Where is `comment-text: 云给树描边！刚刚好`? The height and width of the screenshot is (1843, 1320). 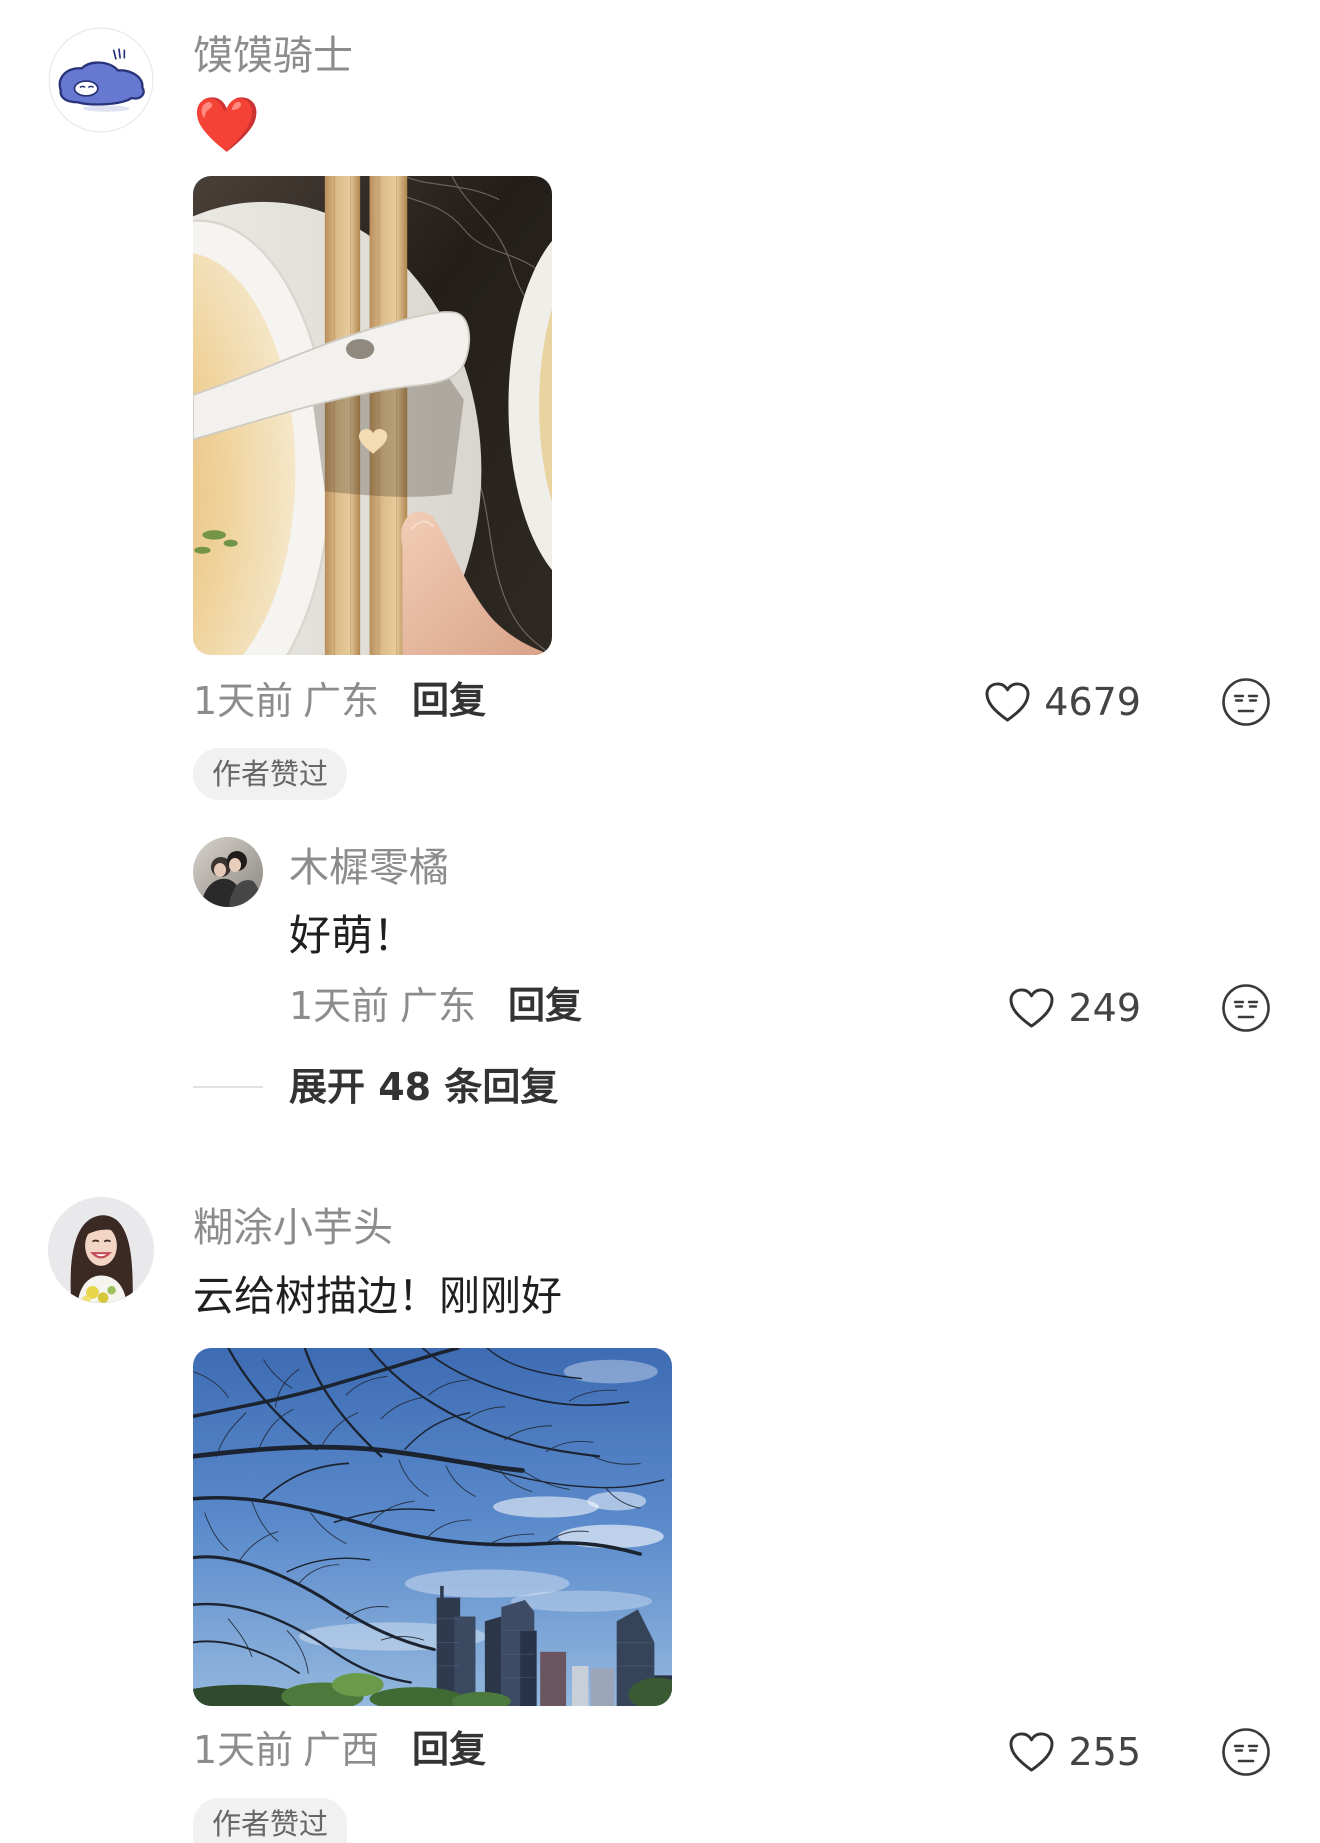 comment-text: 云给树描边！刚刚好 is located at coordinates (377, 1296).